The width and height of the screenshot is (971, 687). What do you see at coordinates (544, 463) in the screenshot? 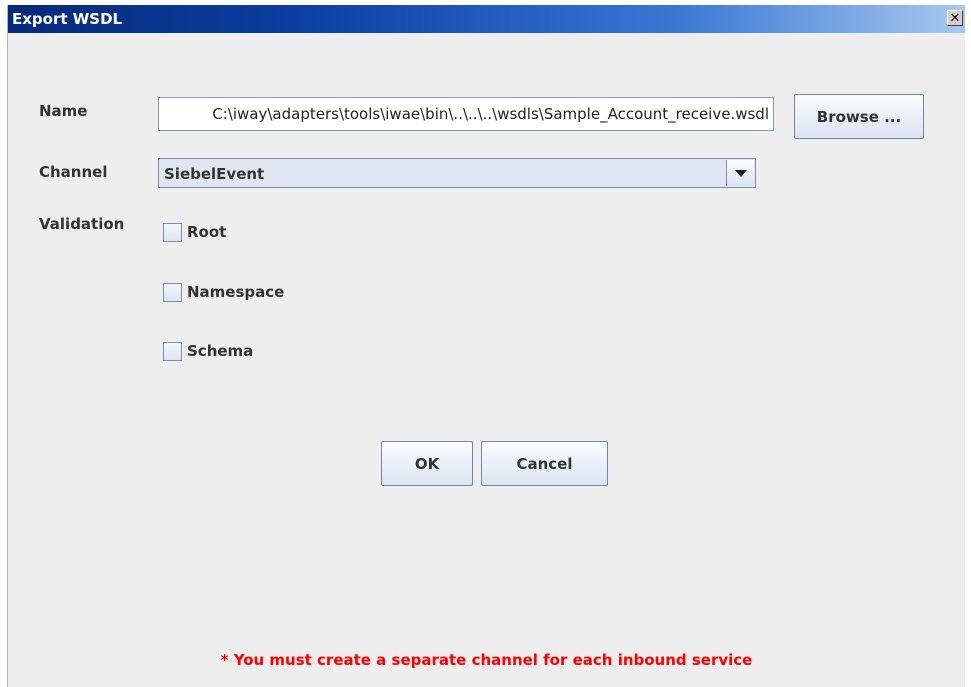
I see `cancel-button: Cancel` at bounding box center [544, 463].